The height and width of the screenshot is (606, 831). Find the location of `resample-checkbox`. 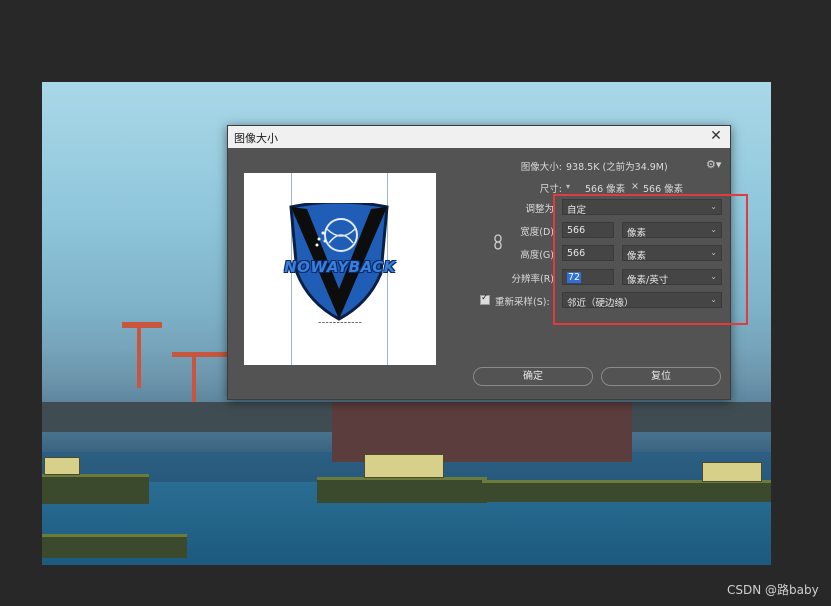

resample-checkbox is located at coordinates (485, 299).